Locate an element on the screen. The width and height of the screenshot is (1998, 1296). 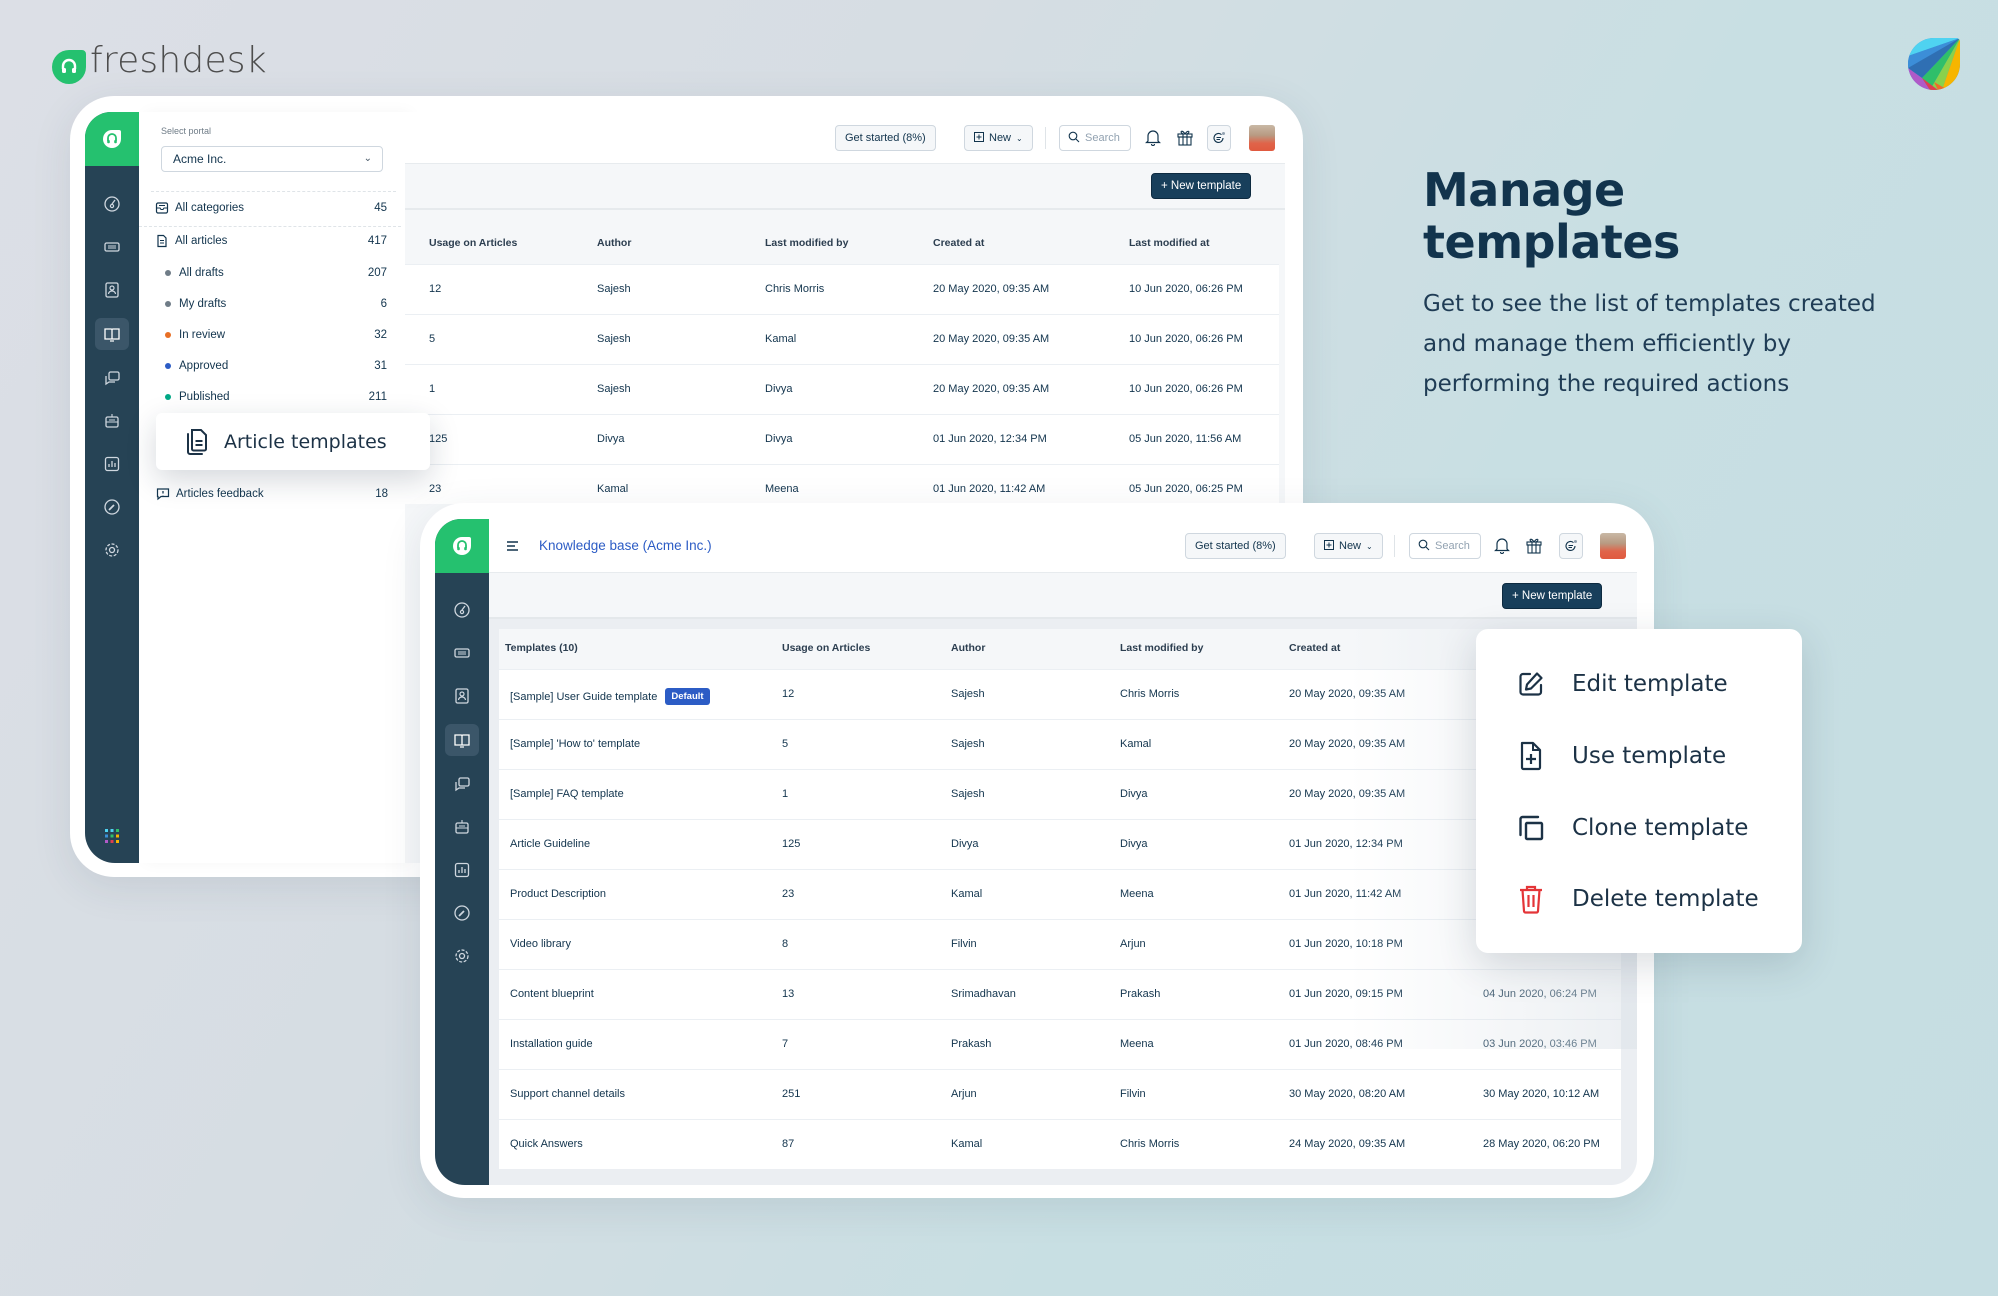
cell-name: Installation guide is located at coordinates (551, 1044).